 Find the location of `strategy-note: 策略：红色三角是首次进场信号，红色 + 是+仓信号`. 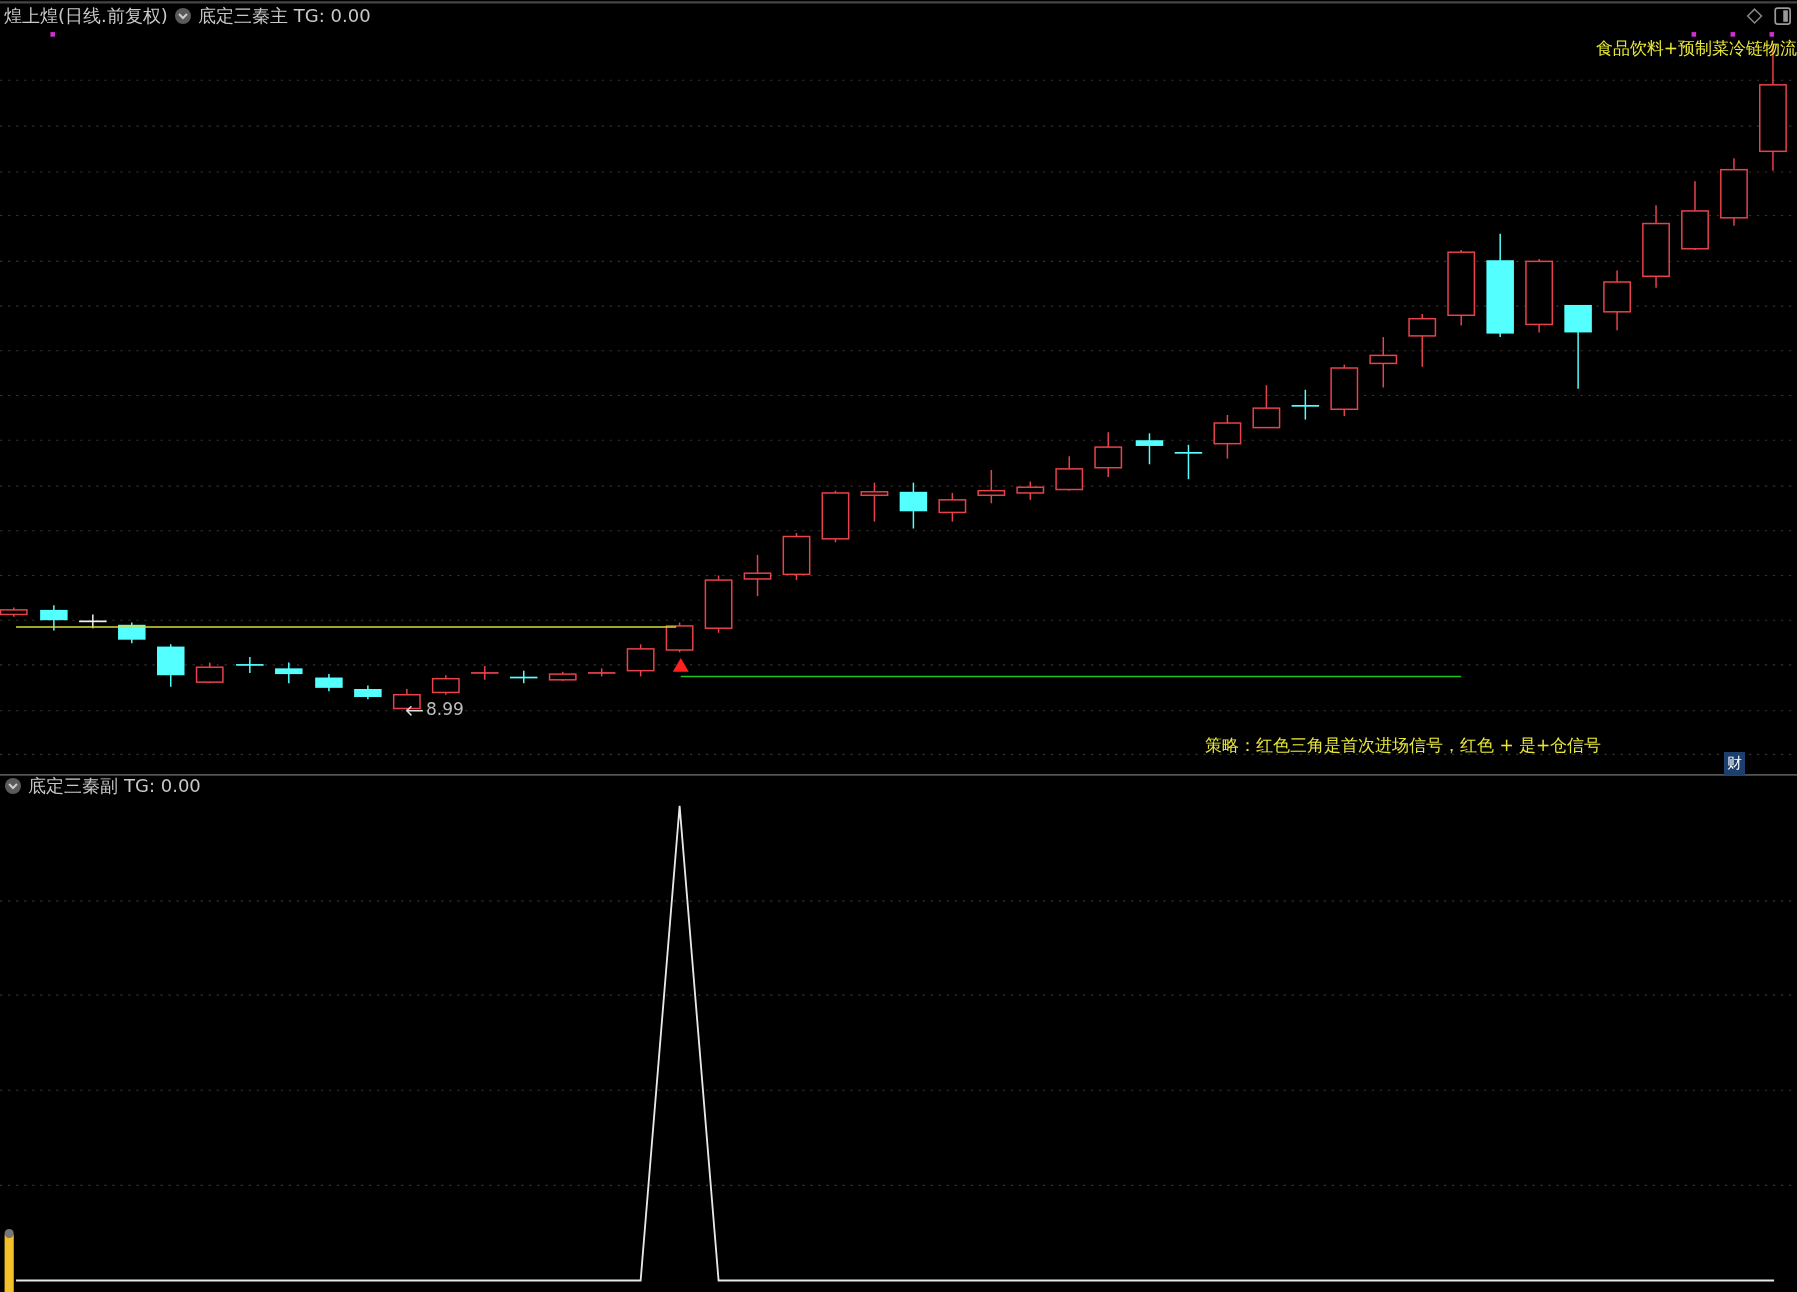

strategy-note: 策略：红色三角是首次进场信号，红色 + 是+仓信号 is located at coordinates (1403, 745).